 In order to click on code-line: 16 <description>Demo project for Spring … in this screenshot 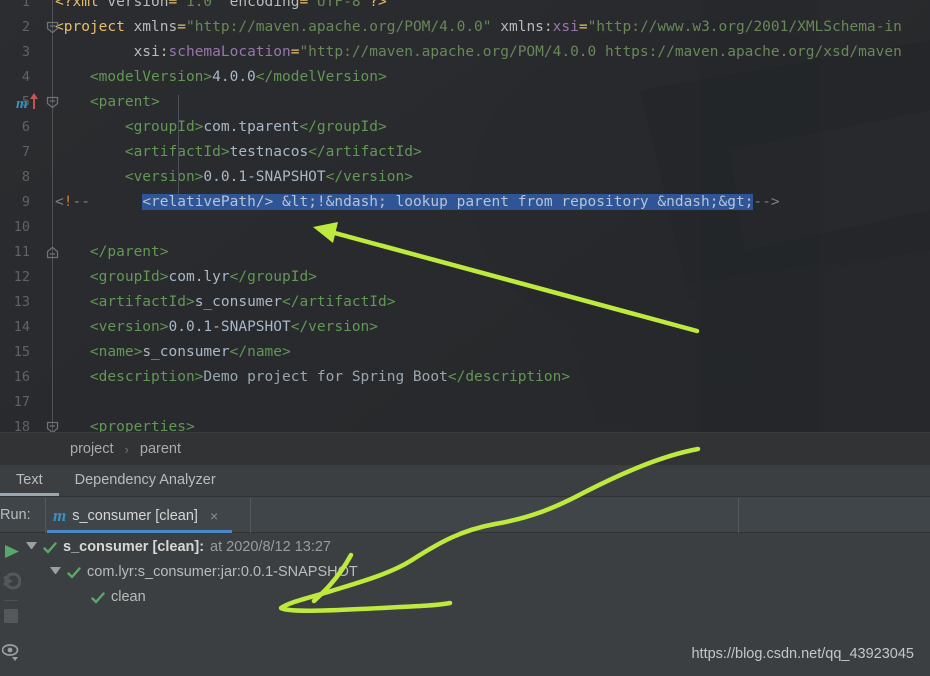, I will do `click(465, 377)`.